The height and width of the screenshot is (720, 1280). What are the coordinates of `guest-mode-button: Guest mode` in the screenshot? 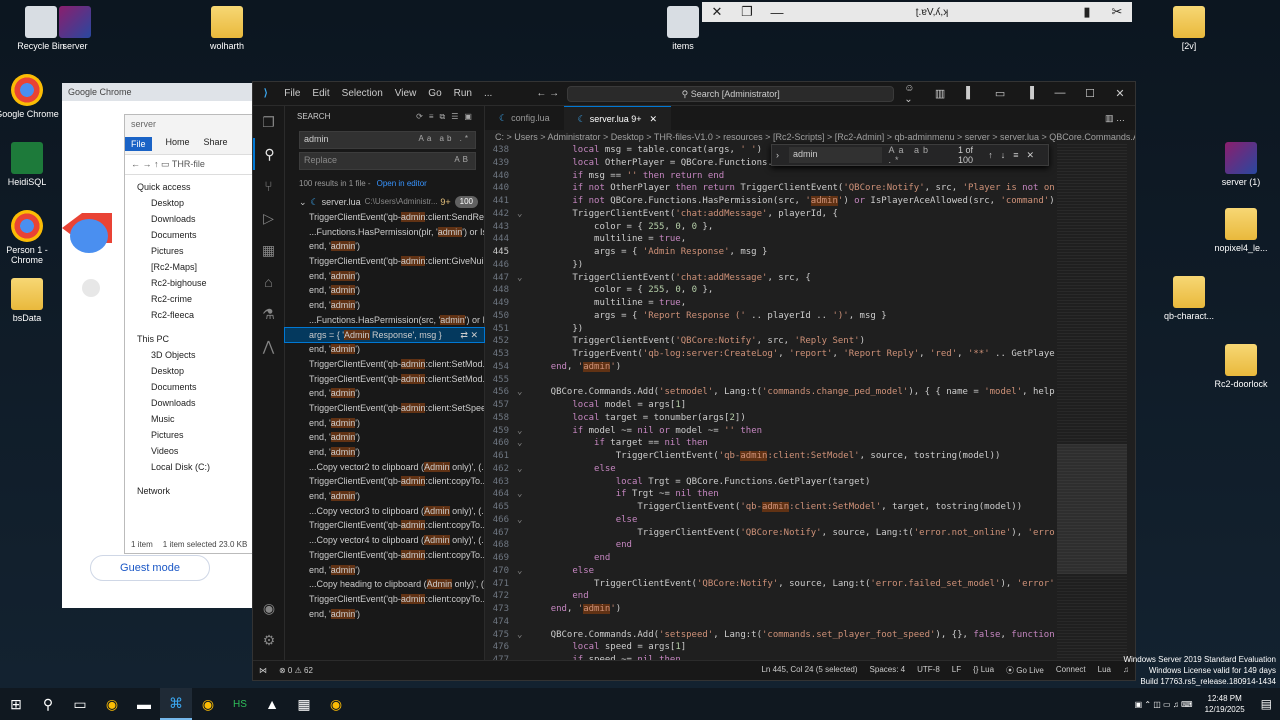 It's located at (150, 568).